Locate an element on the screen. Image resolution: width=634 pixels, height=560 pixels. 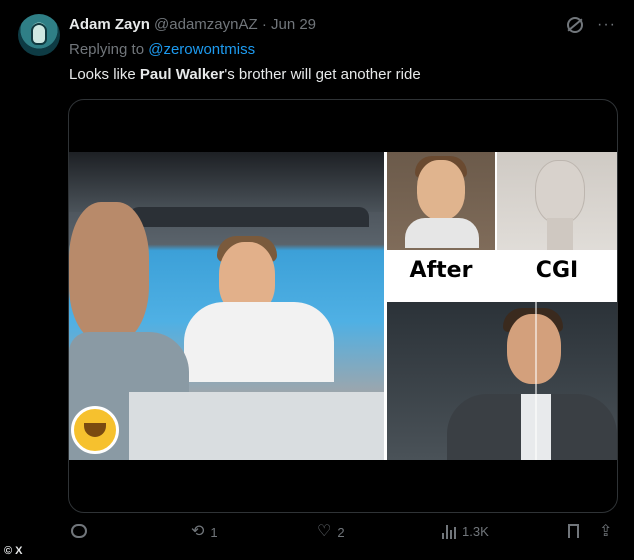
avatar-mask-icon is located at coordinates (39, 34).